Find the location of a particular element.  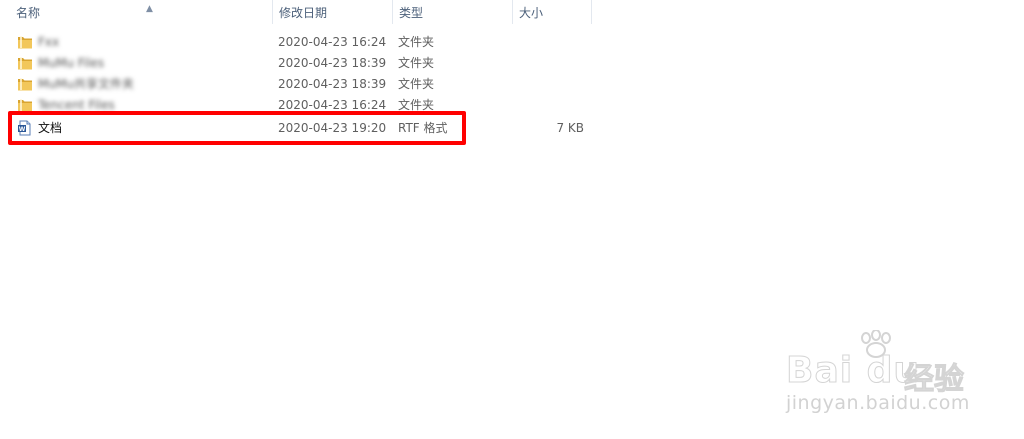

file-size: 7 KB is located at coordinates (570, 128).